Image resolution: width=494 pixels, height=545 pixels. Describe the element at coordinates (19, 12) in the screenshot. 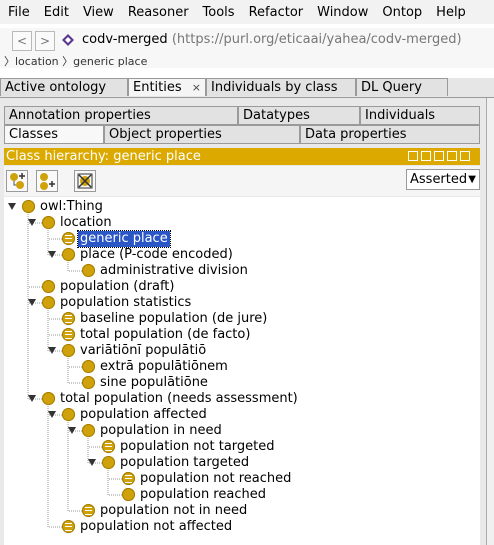

I see `menu-file: File` at that location.